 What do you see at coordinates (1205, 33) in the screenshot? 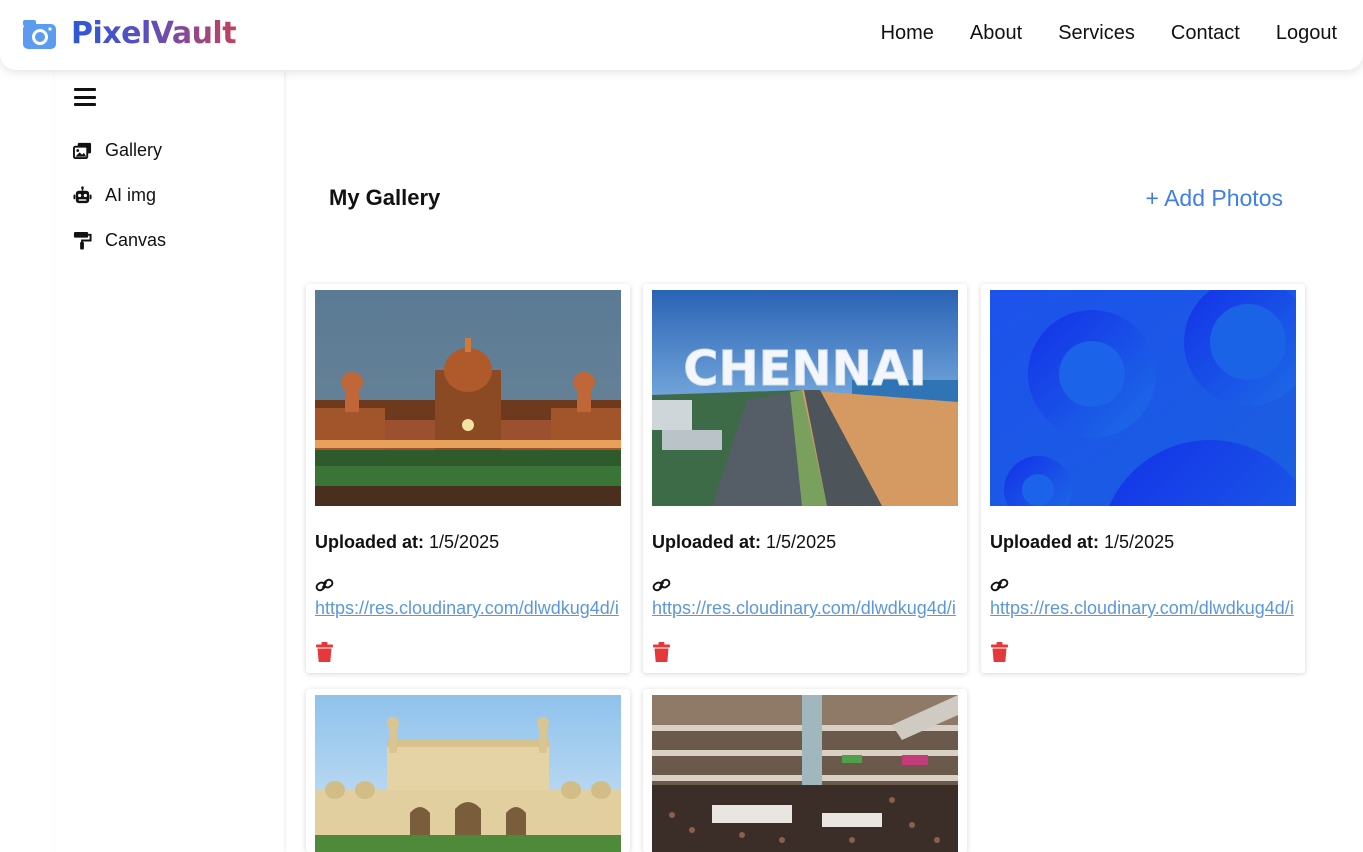
I see `nav-contact: Contact` at bounding box center [1205, 33].